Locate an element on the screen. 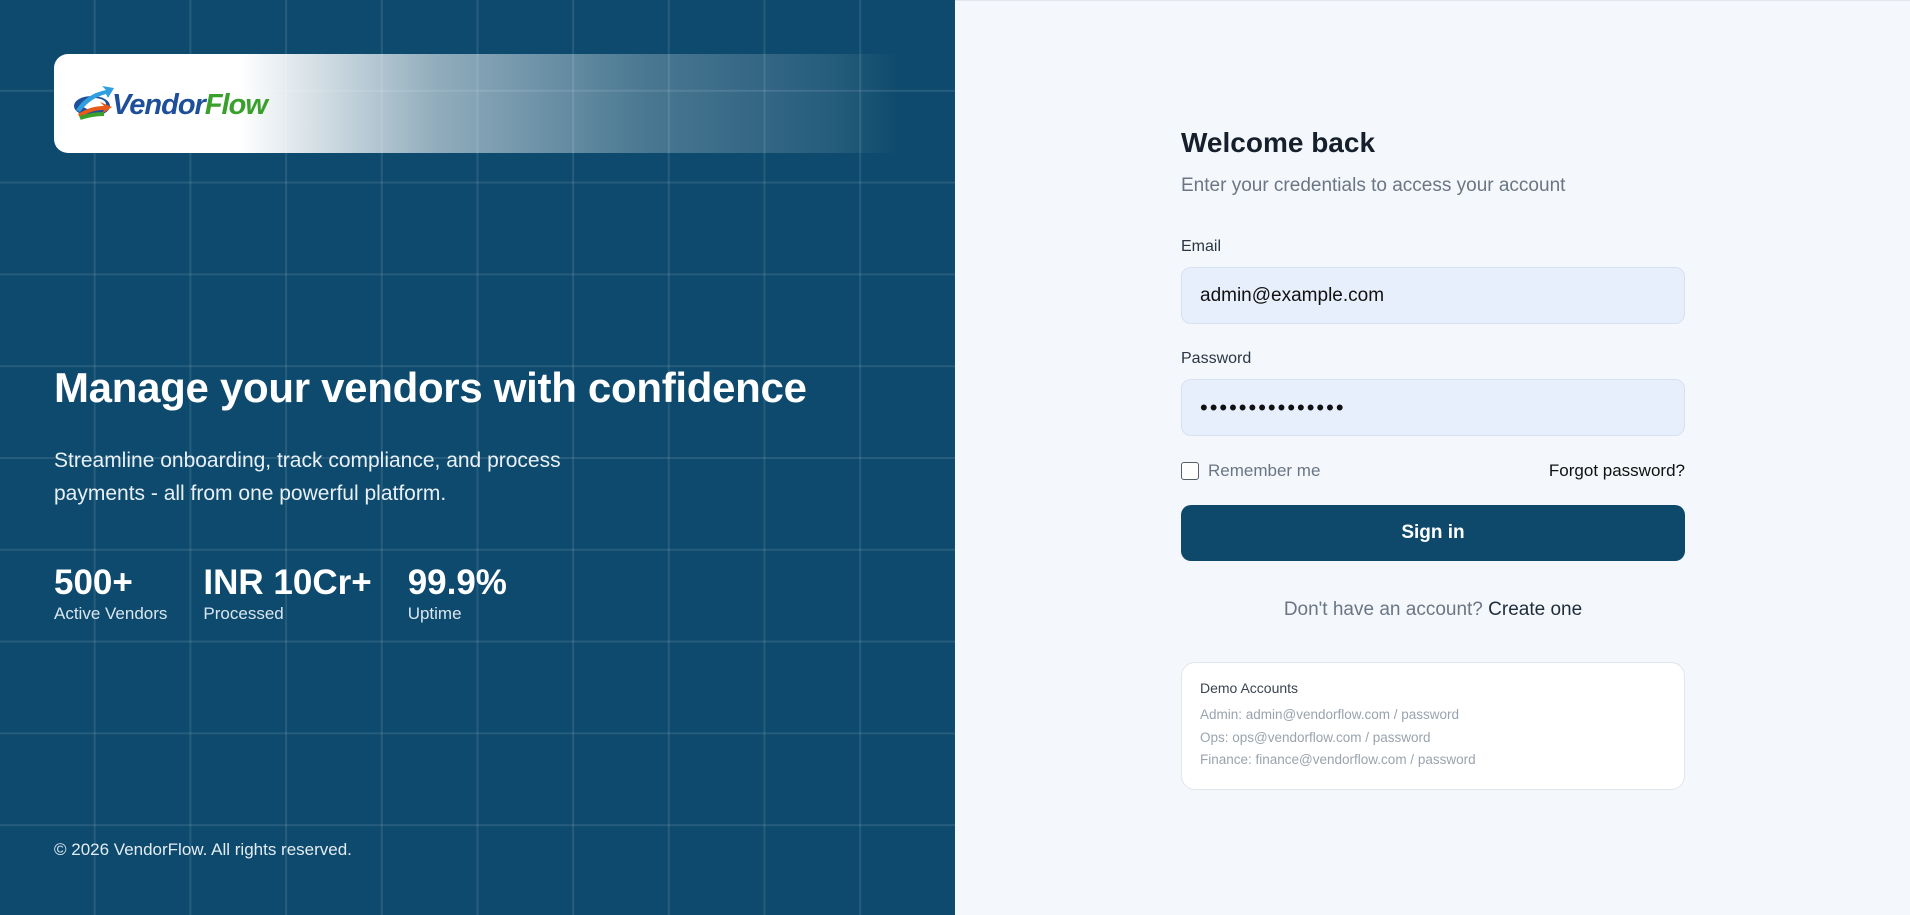 This screenshot has width=1910, height=915. forgot-password-link: Forgot password? is located at coordinates (1617, 471).